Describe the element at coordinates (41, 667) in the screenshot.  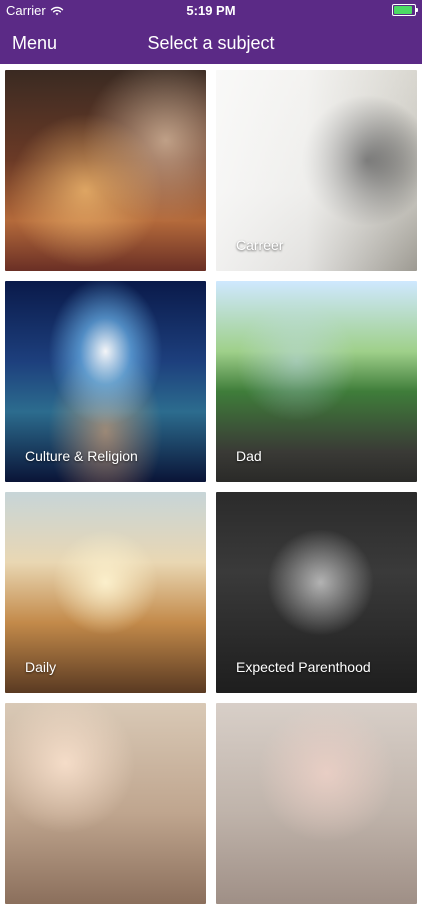
I see `subject-tile-label: Daily` at that location.